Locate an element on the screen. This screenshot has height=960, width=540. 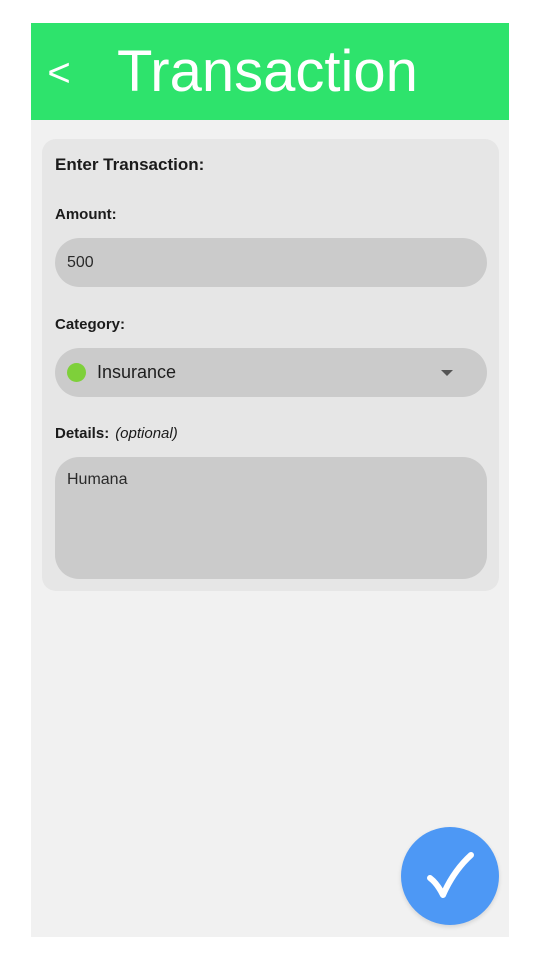
dropdown-arrow-icon is located at coordinates (447, 373).